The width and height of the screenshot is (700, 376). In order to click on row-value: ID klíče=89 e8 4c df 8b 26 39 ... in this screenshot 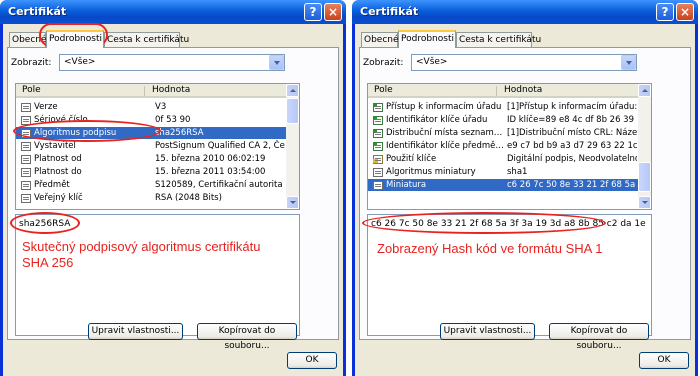, I will do `click(572, 120)`.